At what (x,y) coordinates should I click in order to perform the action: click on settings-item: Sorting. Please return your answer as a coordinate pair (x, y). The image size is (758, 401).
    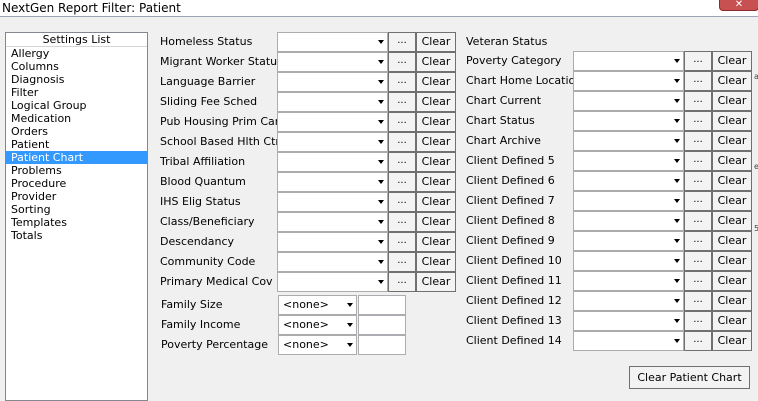
    Looking at the image, I should click on (76, 209).